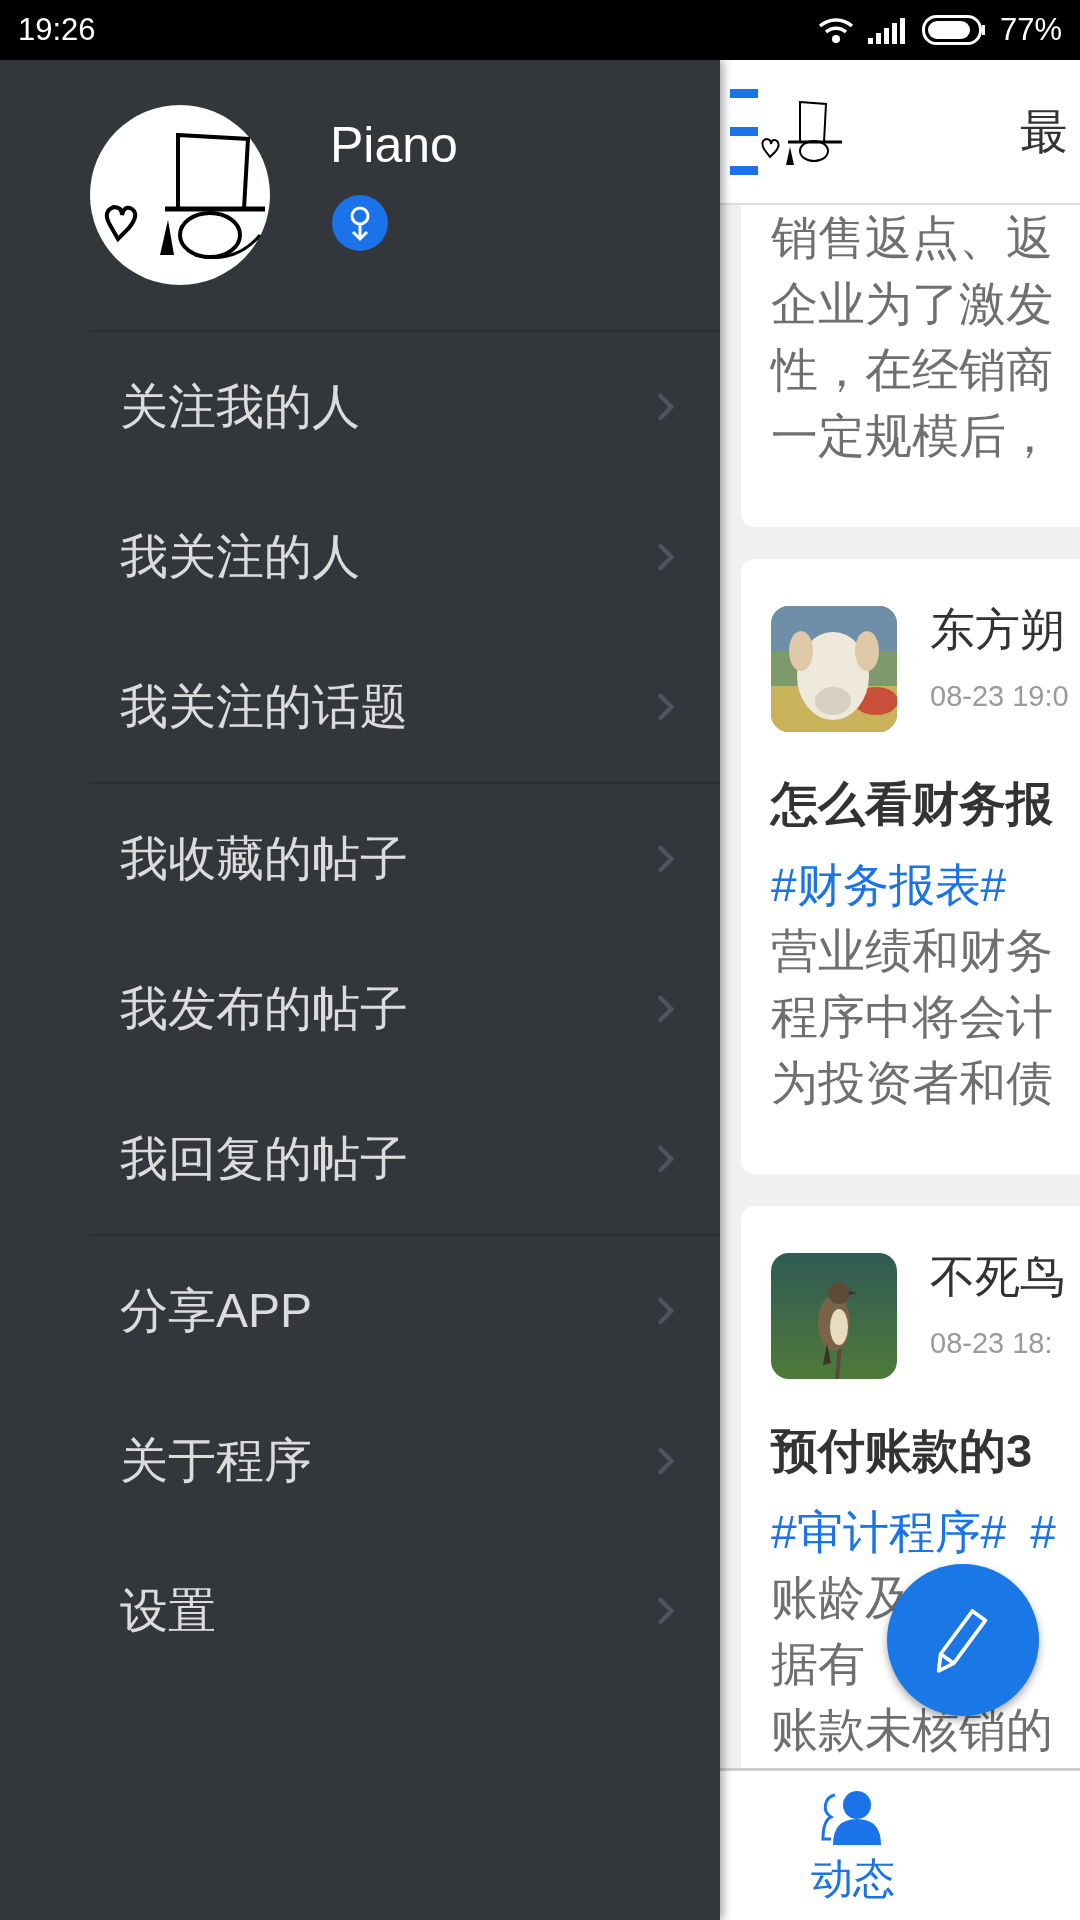 This screenshot has height=1920, width=1080. What do you see at coordinates (912, 1083) in the screenshot?
I see `post-text-line: 为投资者和债` at bounding box center [912, 1083].